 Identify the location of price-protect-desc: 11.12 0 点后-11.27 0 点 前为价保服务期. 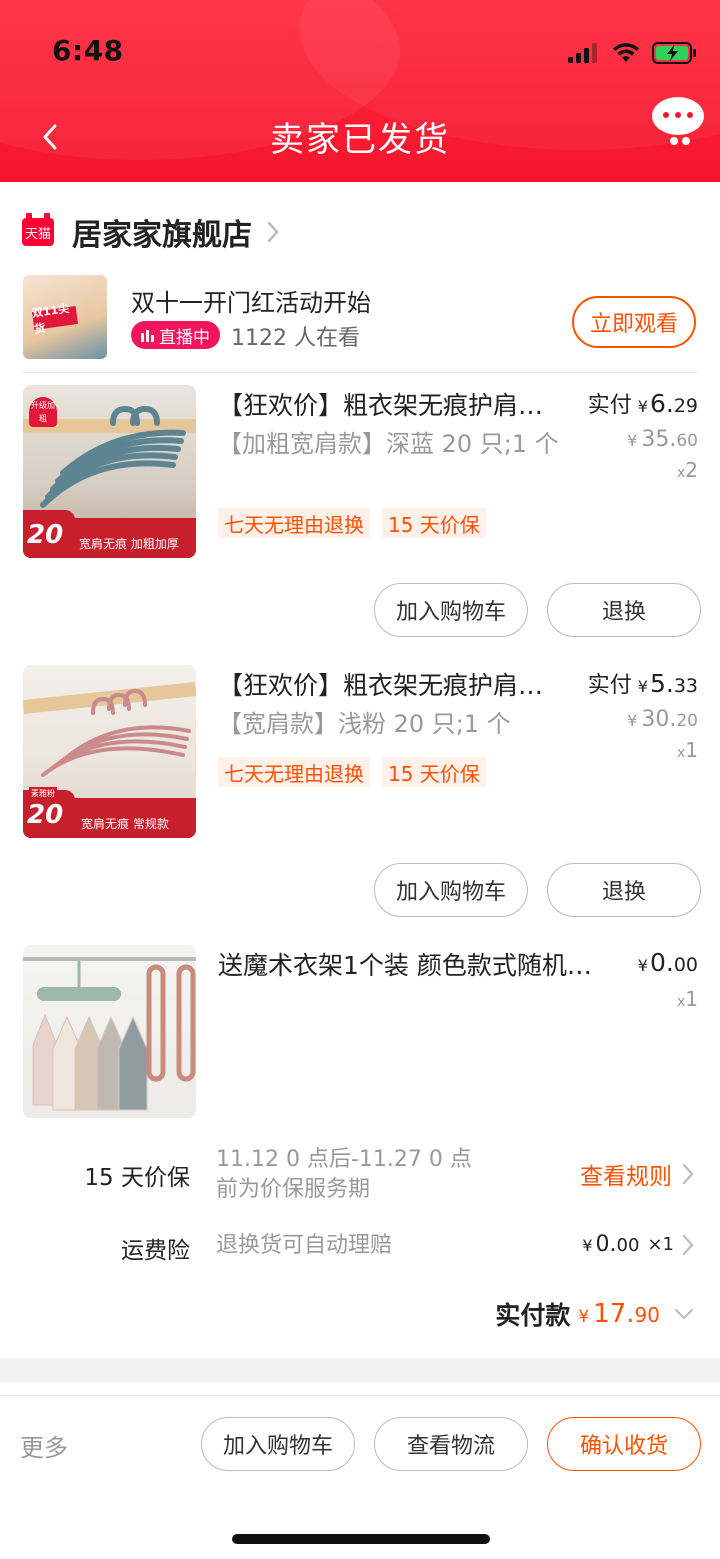
(344, 1175).